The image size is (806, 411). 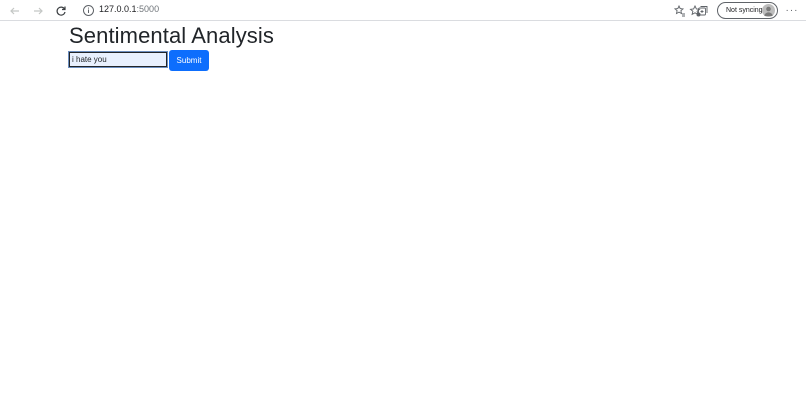 What do you see at coordinates (171, 35) in the screenshot?
I see `page-title: Sentimental Analysis` at bounding box center [171, 35].